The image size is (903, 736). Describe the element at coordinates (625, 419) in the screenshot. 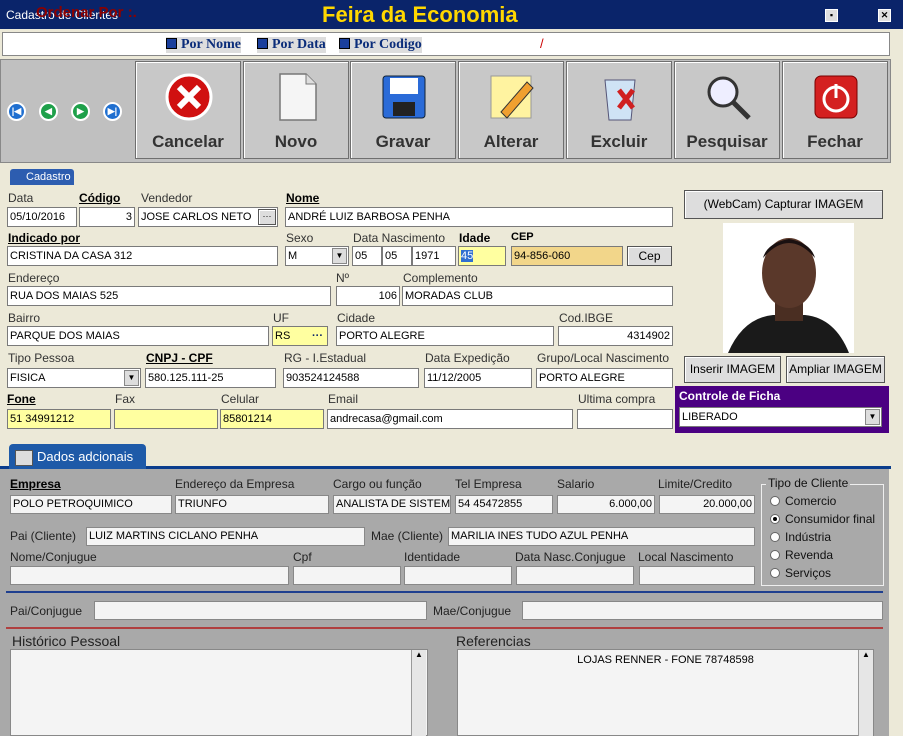

I see `ultima-compra-field` at that location.